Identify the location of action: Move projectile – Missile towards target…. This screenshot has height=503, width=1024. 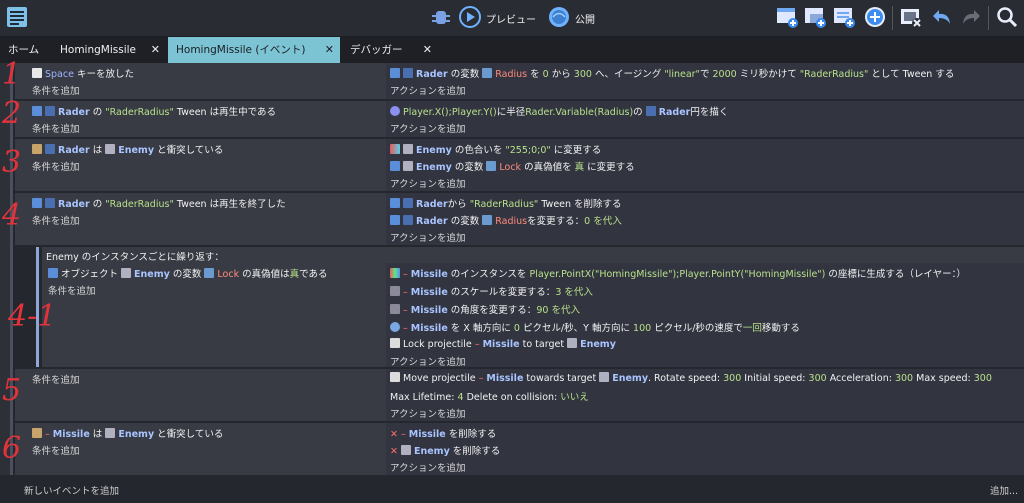
(691, 378).